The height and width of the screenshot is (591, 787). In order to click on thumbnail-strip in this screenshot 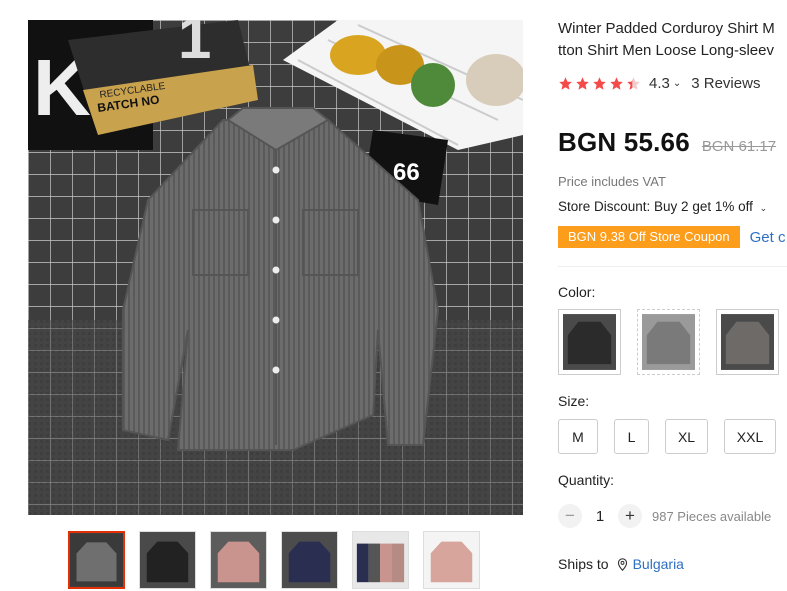, I will do `click(274, 560)`.